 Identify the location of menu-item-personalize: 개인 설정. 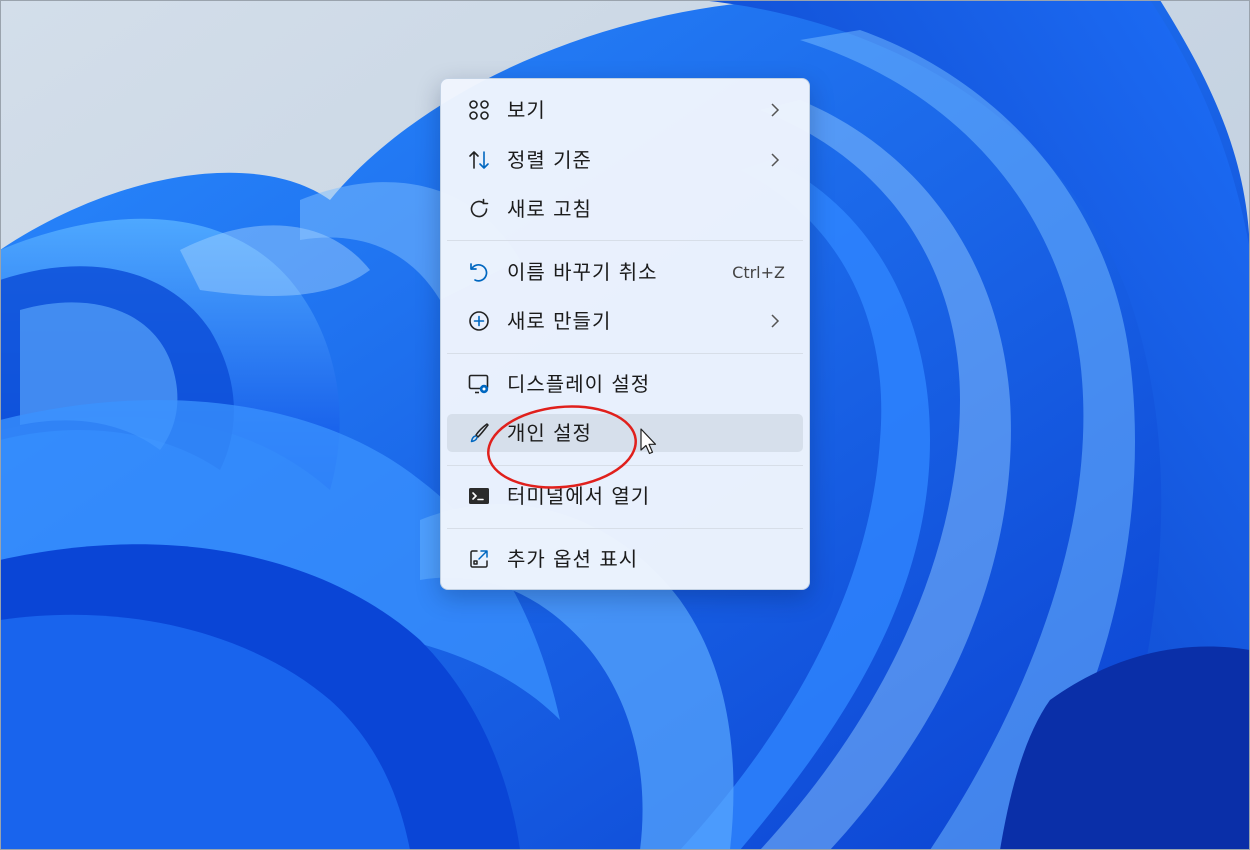
(625, 433).